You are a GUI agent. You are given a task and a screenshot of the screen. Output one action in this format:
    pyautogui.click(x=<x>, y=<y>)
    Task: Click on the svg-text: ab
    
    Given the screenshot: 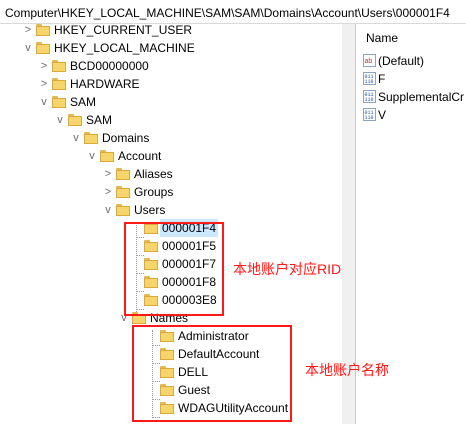 What is the action you would take?
    pyautogui.click(x=369, y=61)
    